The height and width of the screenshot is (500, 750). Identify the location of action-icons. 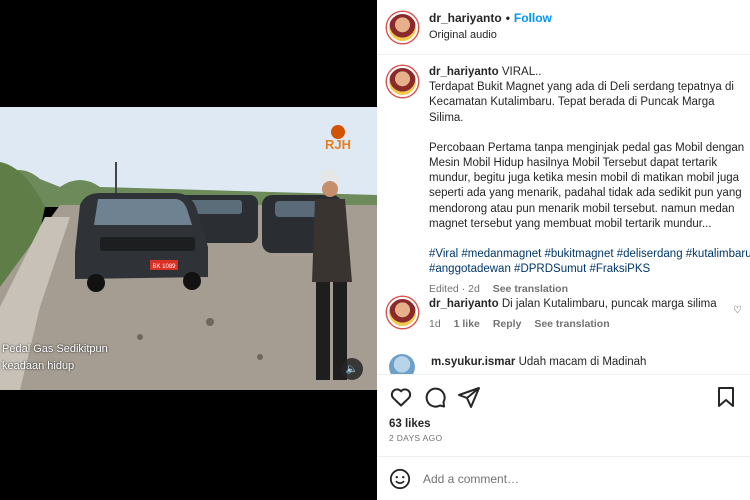
(563, 397).